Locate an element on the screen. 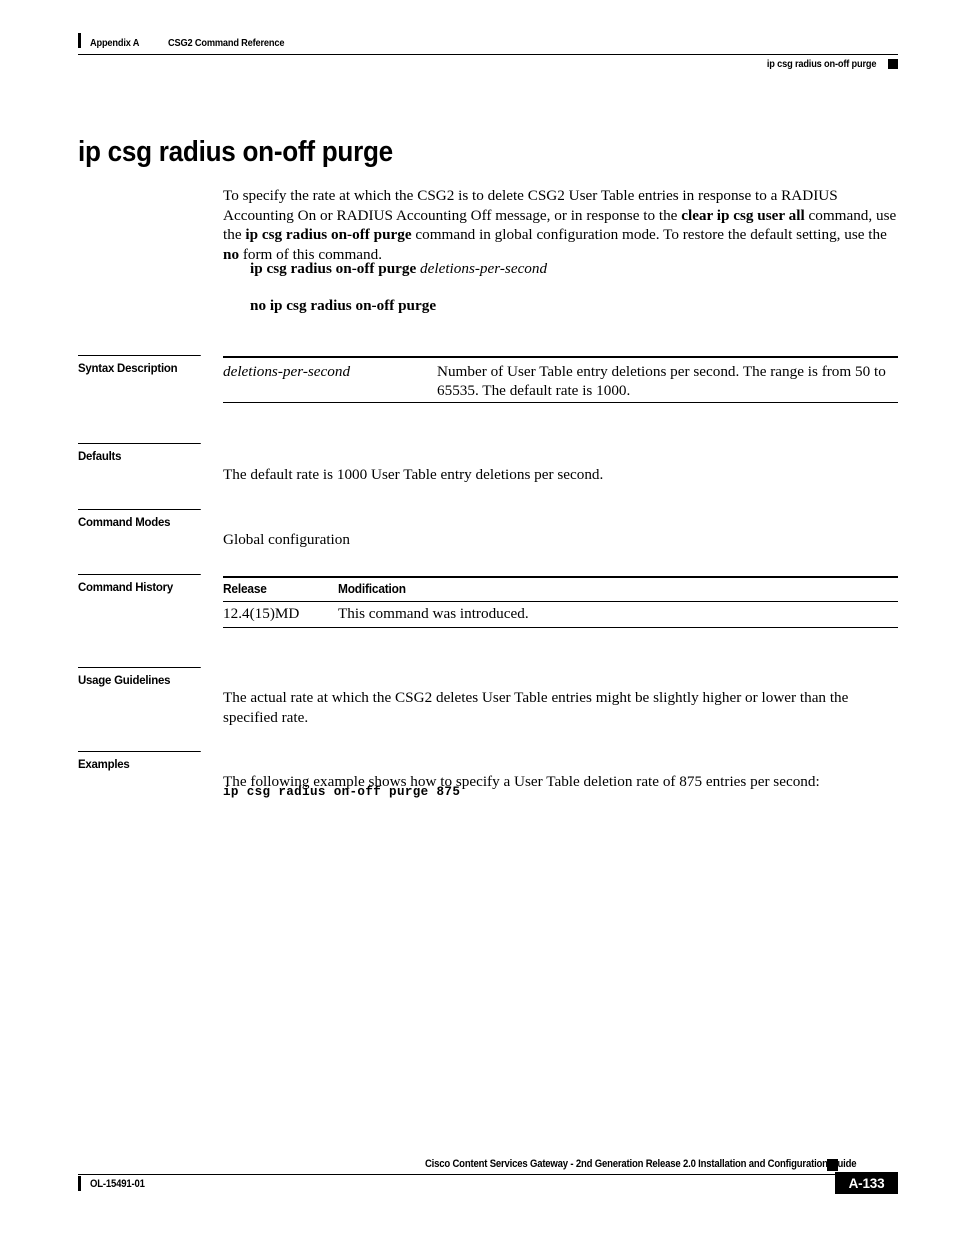  footer-left-group: OL-15491-01 is located at coordinates (114, 1183).